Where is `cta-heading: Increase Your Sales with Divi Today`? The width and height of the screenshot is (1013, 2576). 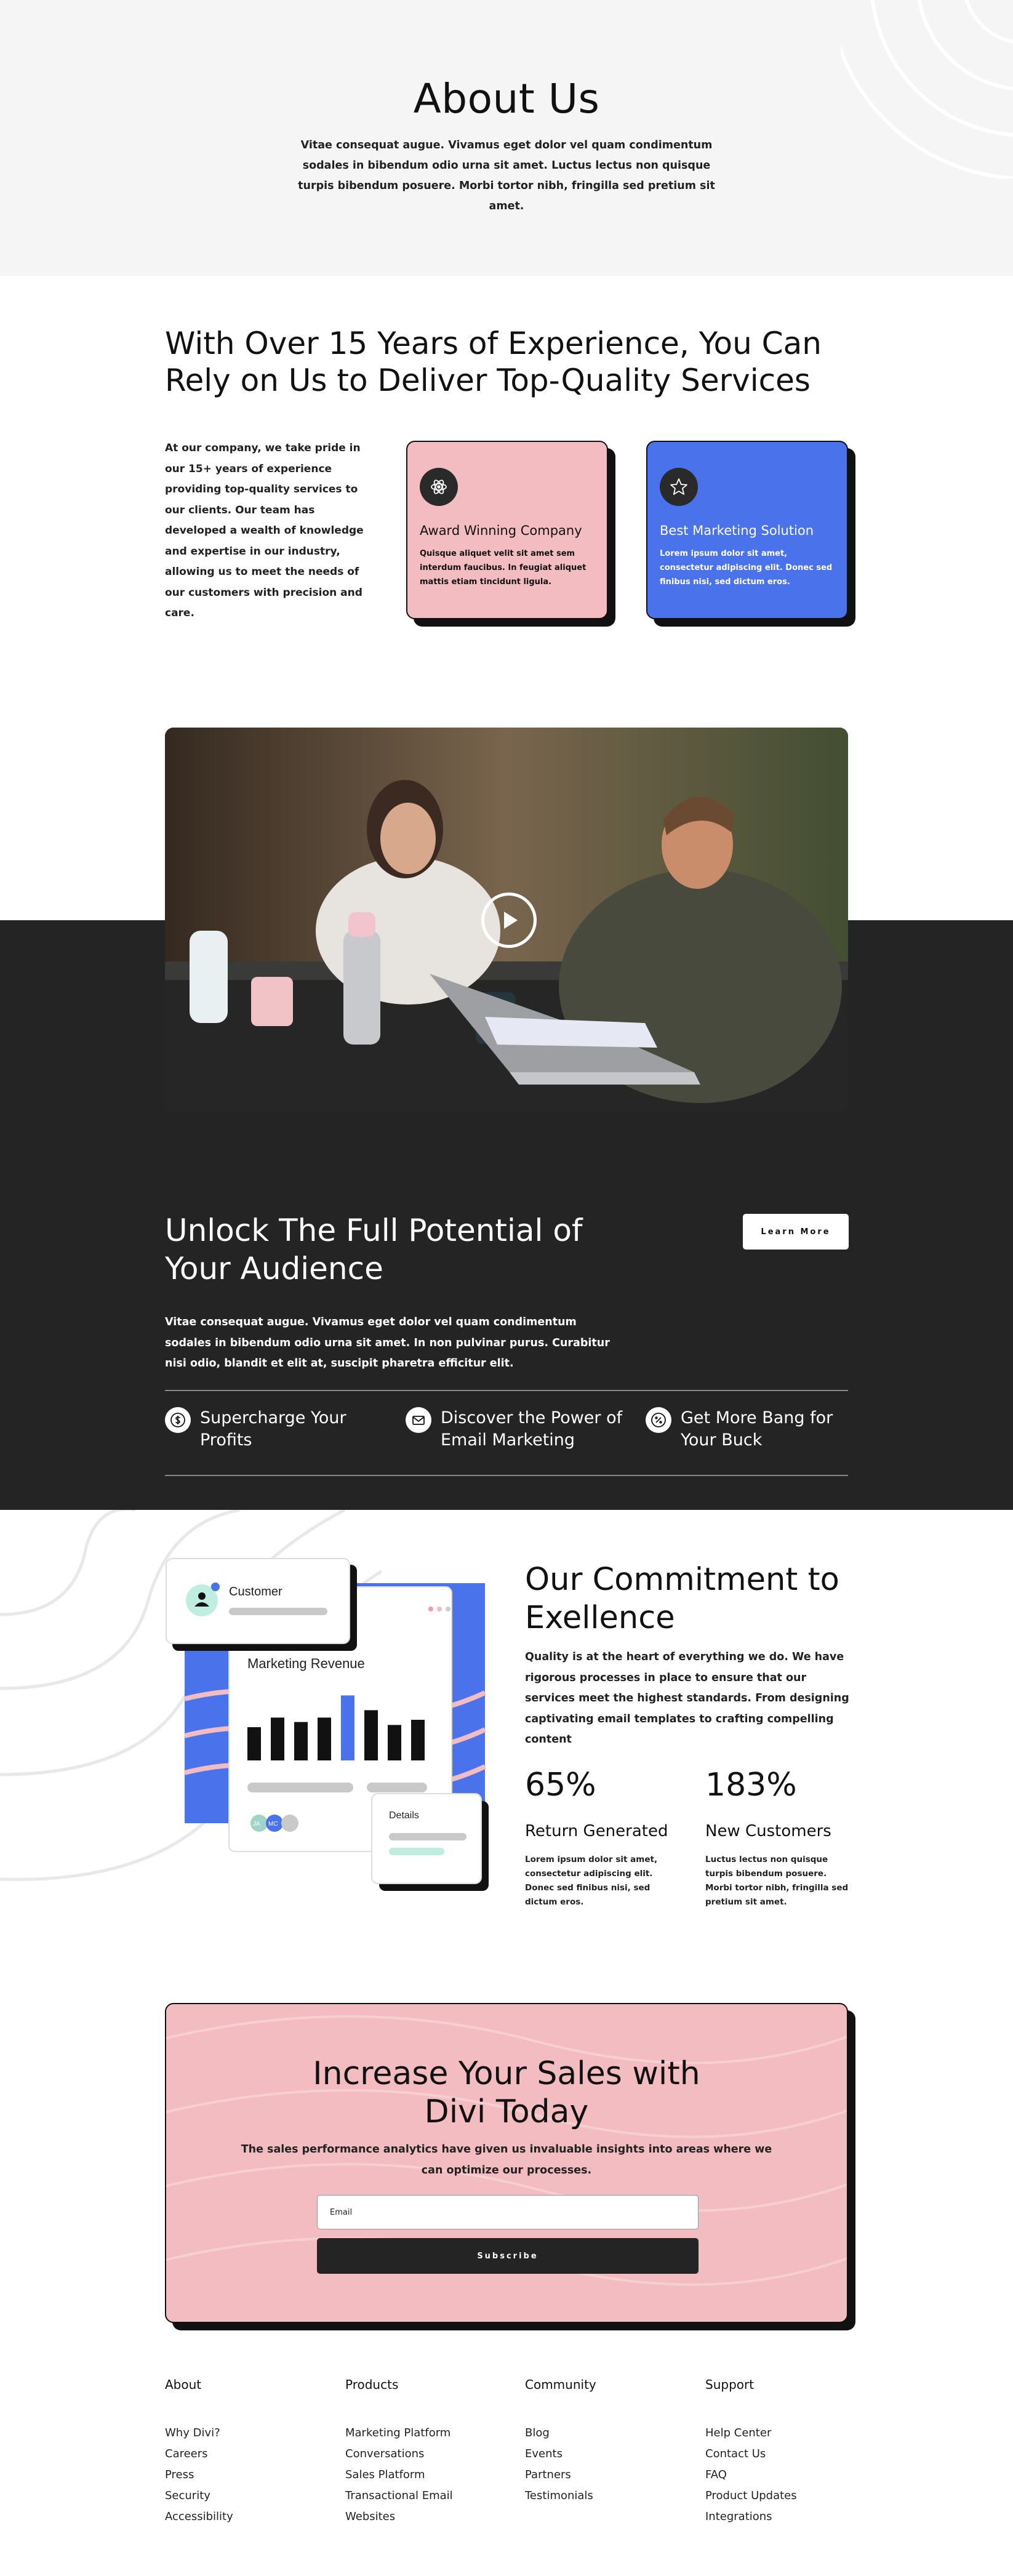 cta-heading: Increase Your Sales with Divi Today is located at coordinates (506, 2092).